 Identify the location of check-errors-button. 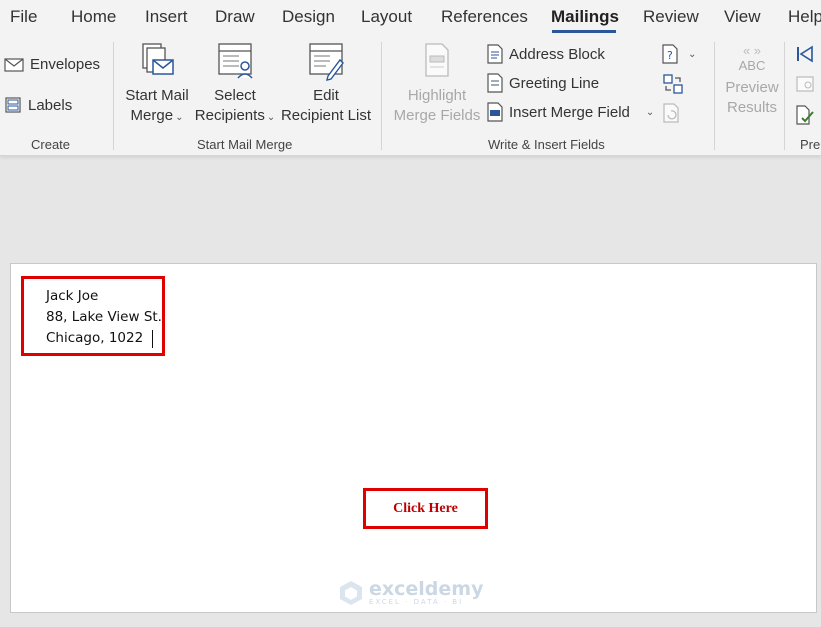
(805, 115).